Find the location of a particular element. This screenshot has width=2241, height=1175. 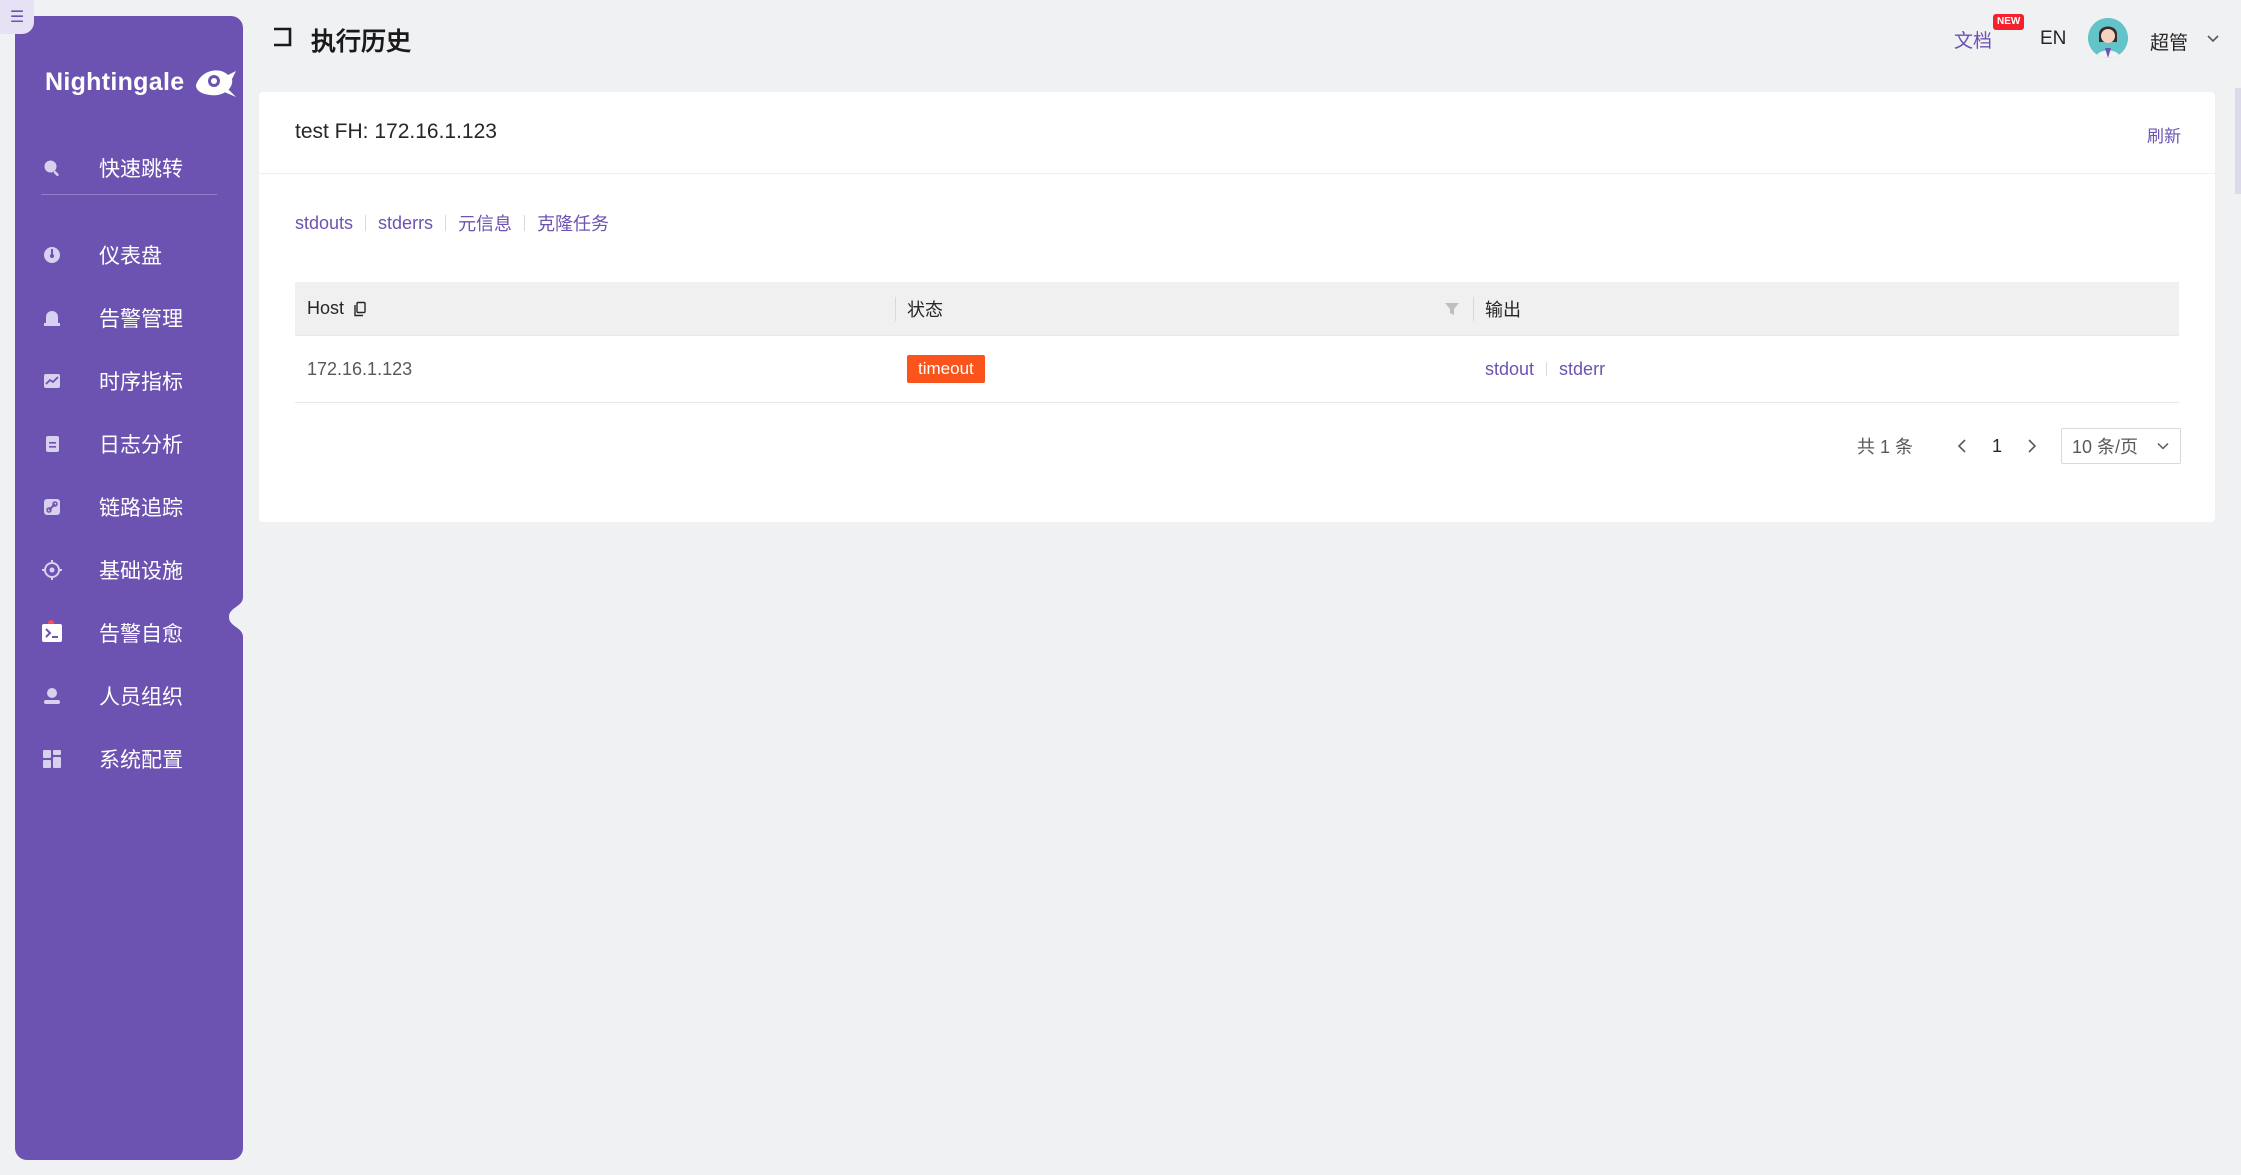

output-tabs: stdouts stderrs 元信息 克隆任务 is located at coordinates (452, 223).